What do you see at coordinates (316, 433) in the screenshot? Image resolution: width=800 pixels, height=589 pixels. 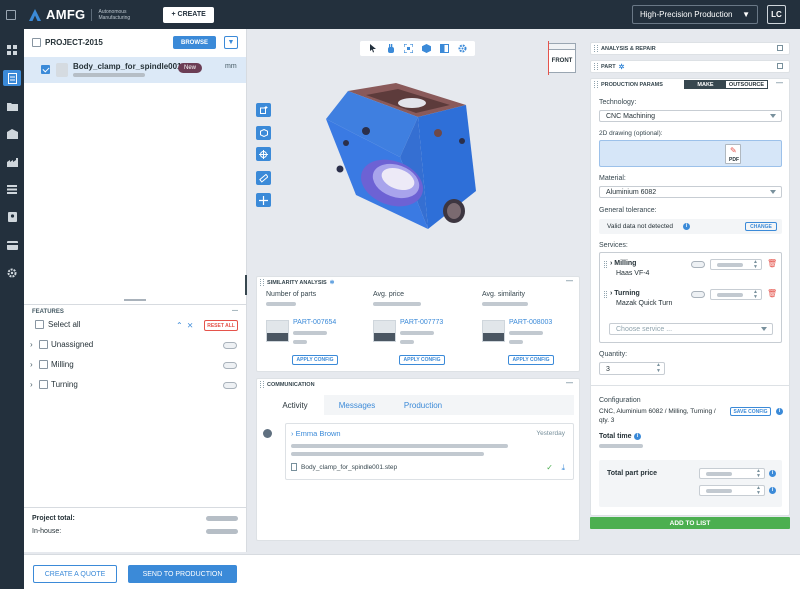 I see `activity-author: › Emma Brown` at bounding box center [316, 433].